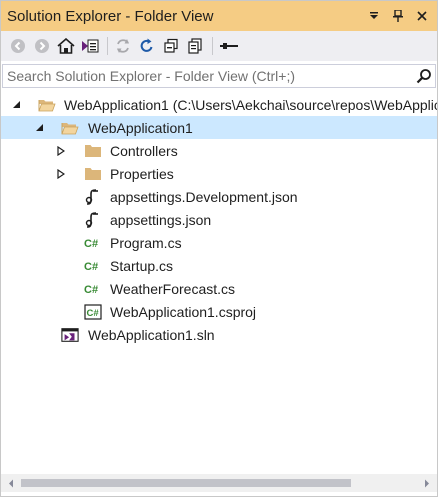 The height and width of the screenshot is (497, 438). I want to click on title-bar: Solution Explorer - Folder View, so click(219, 16).